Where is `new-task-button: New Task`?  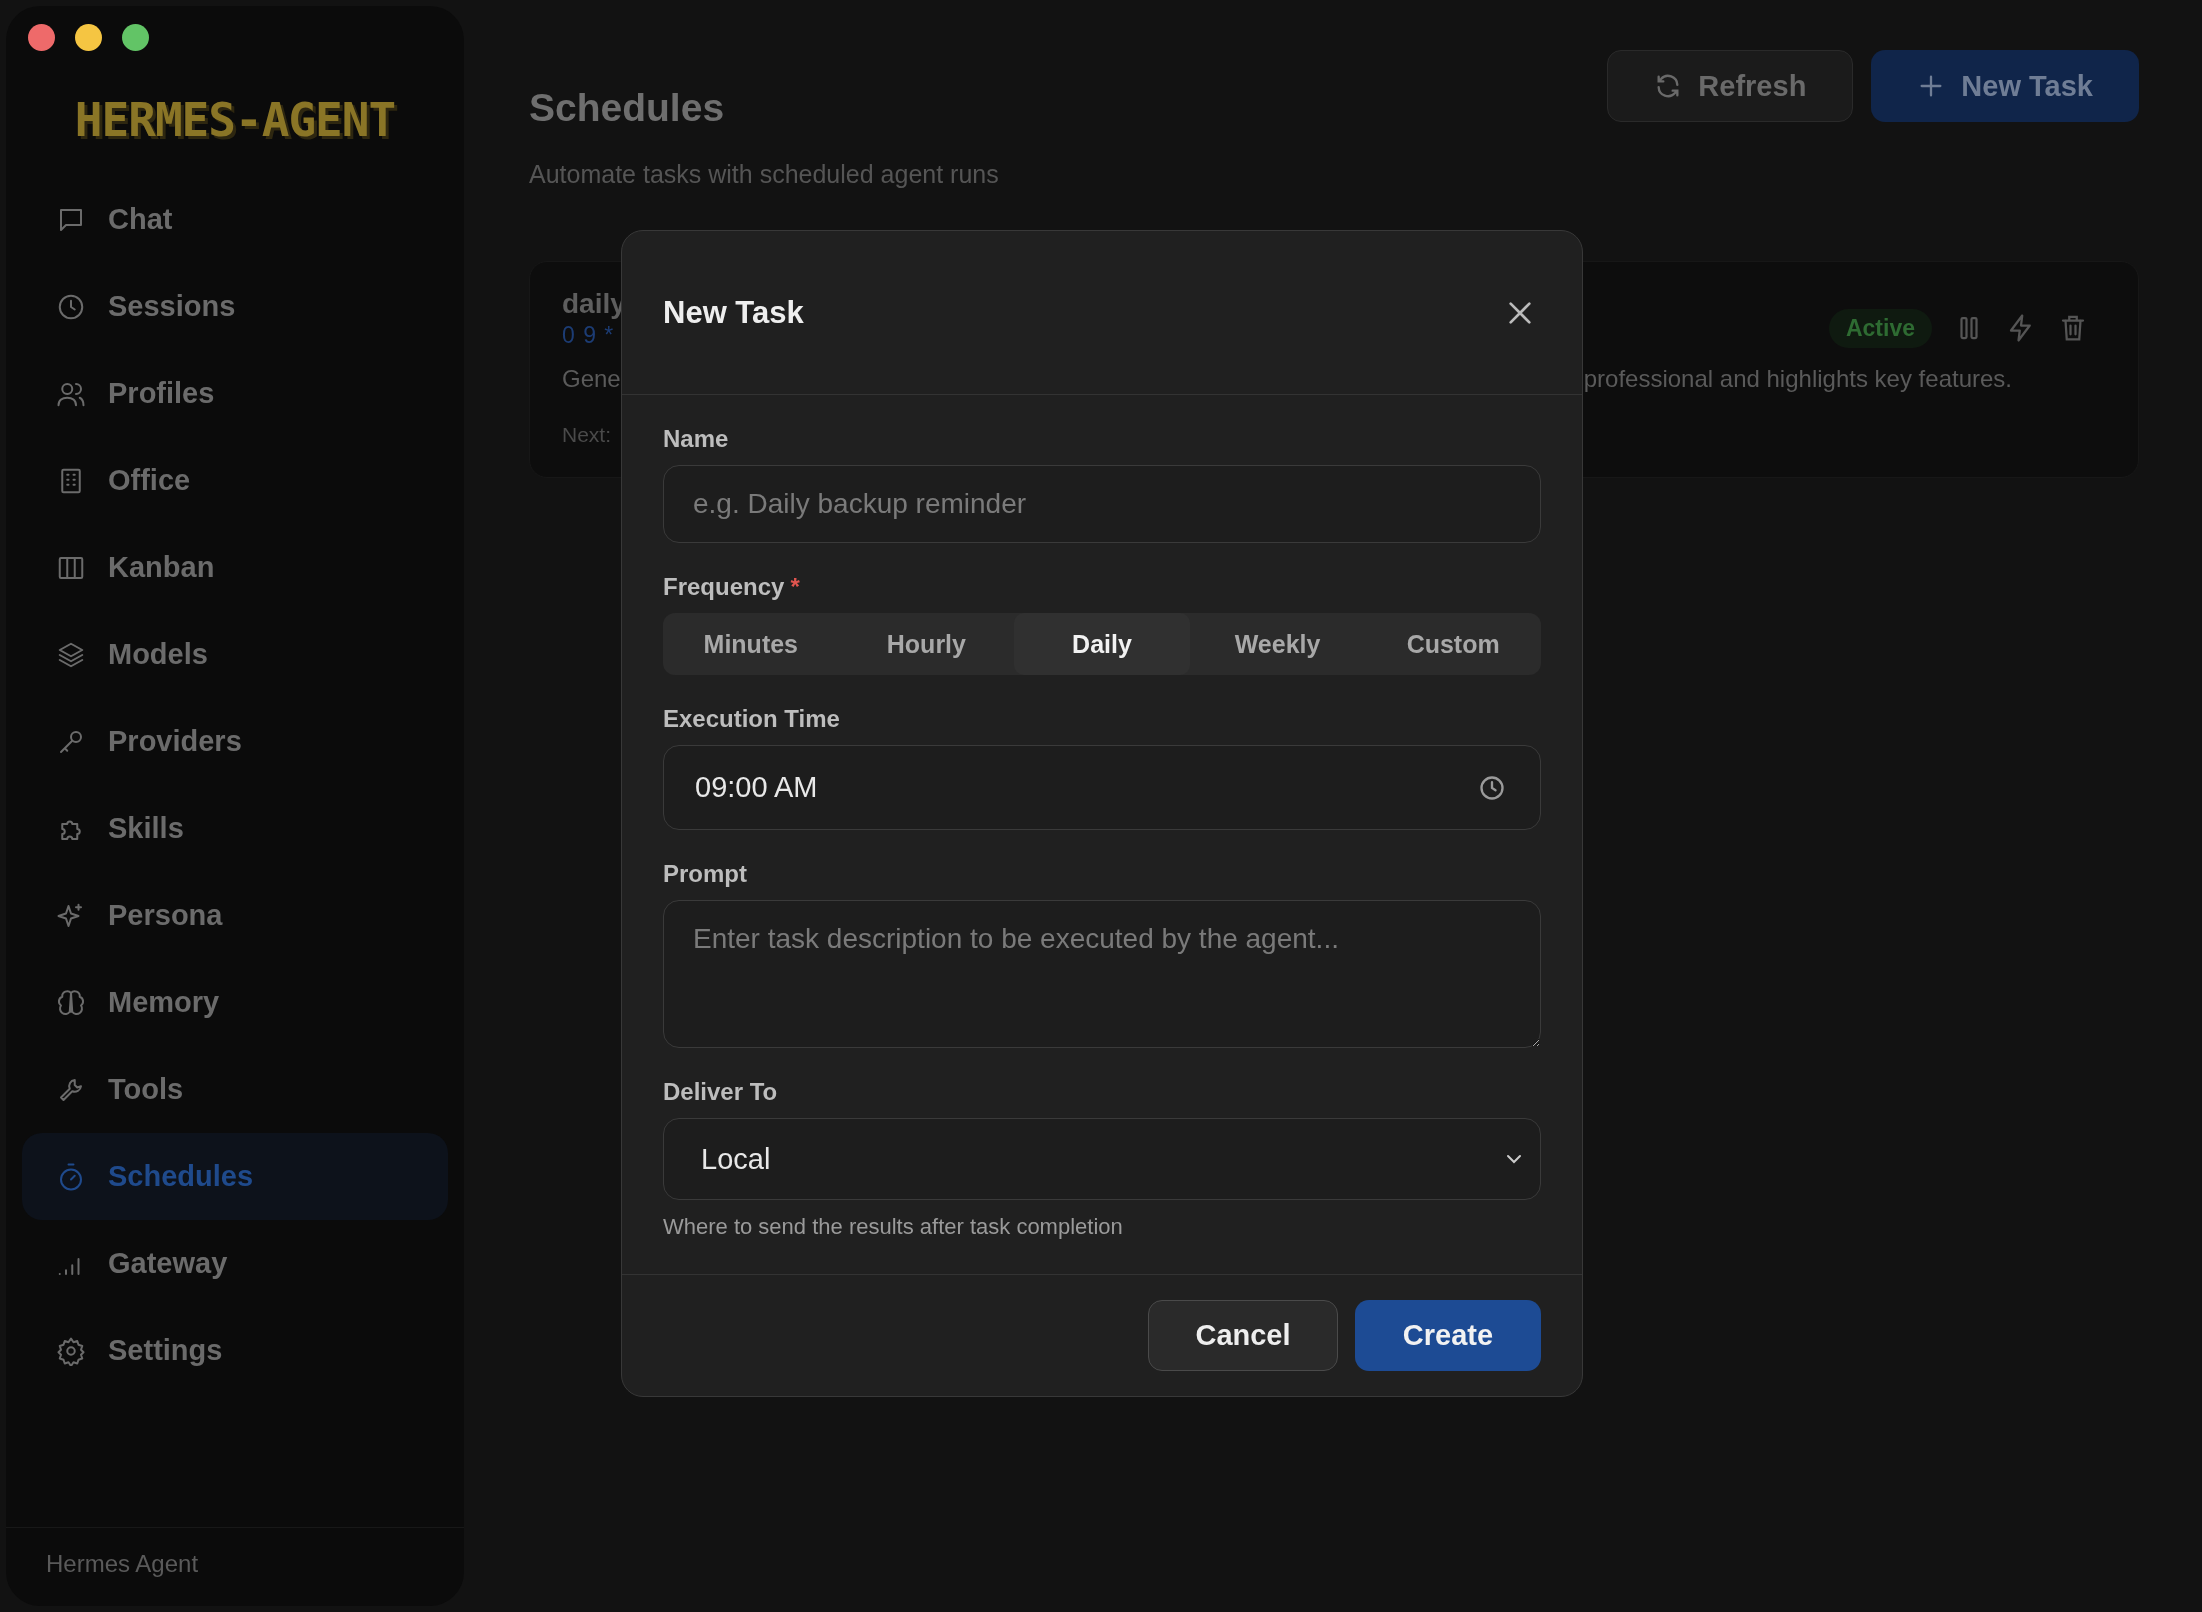
new-task-button: New Task is located at coordinates (2005, 86).